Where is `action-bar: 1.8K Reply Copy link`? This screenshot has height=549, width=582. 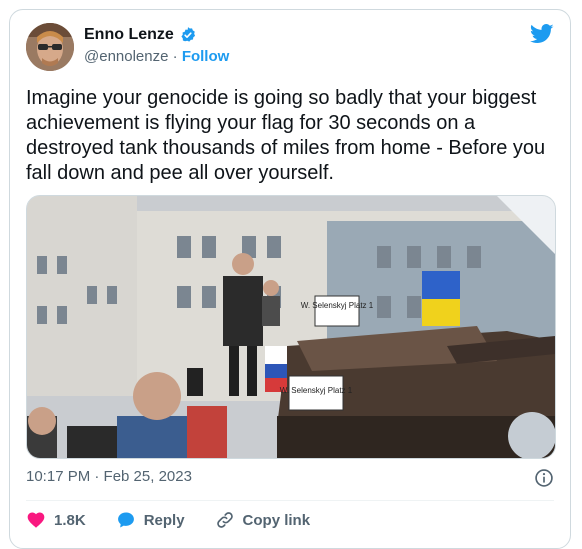
action-bar: 1.8K Reply Copy link is located at coordinates (168, 520).